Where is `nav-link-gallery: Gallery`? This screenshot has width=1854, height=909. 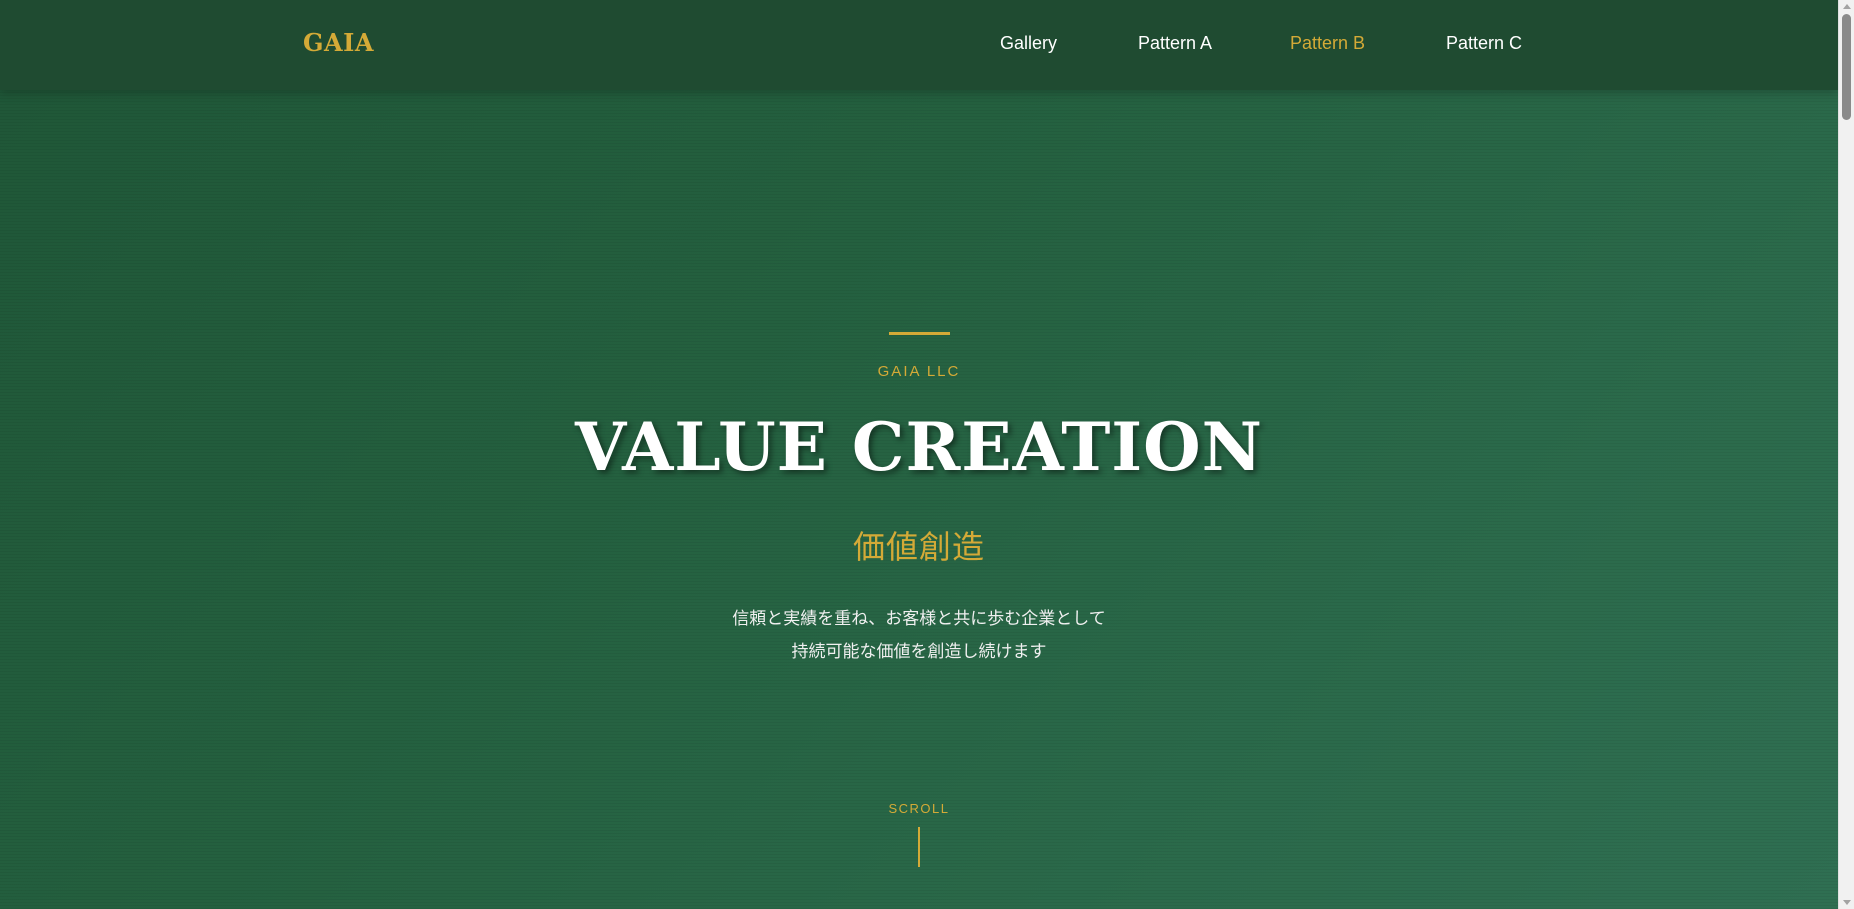 nav-link-gallery: Gallery is located at coordinates (1028, 43).